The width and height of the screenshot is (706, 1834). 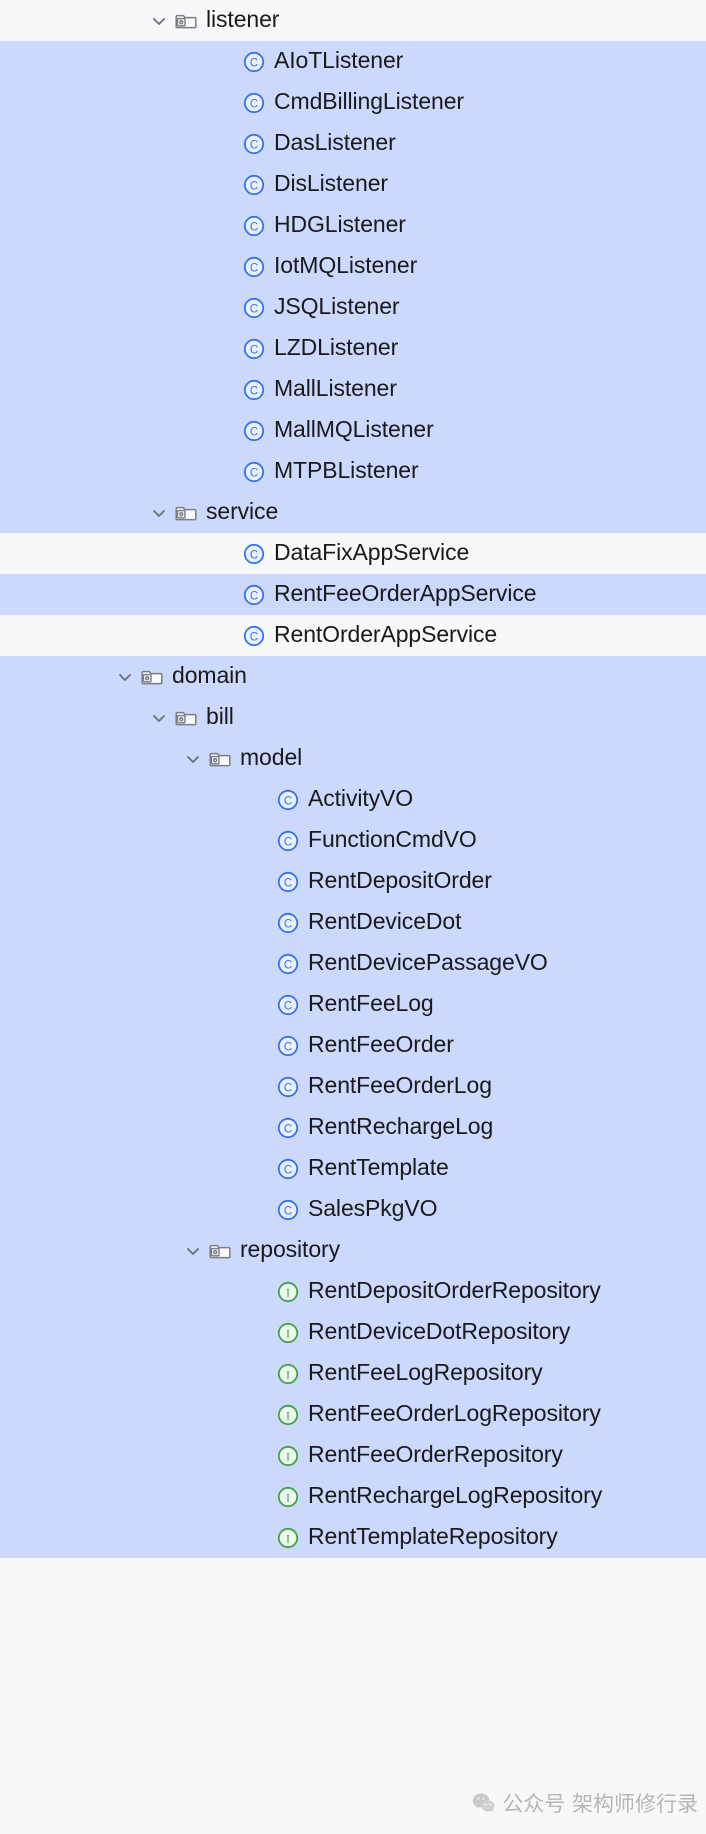 I want to click on tree-row-label: DasListener, so click(x=335, y=142).